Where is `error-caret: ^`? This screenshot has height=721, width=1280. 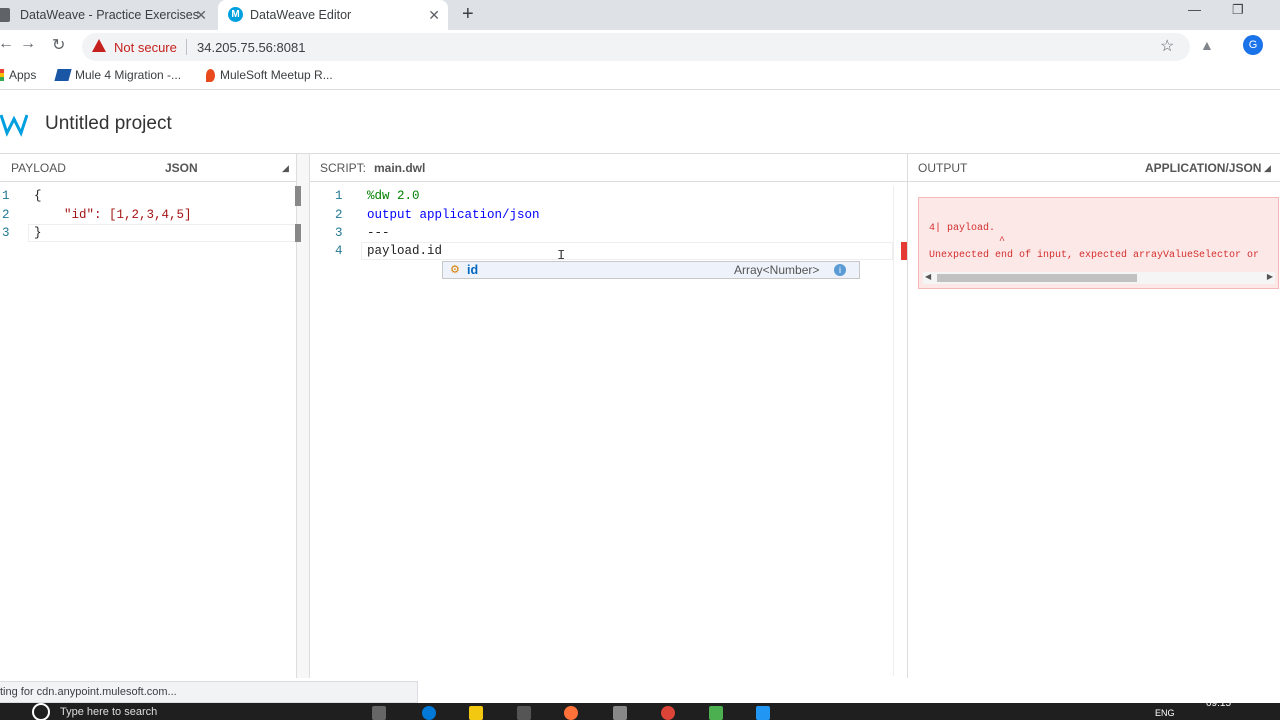 error-caret: ^ is located at coordinates (1002, 241).